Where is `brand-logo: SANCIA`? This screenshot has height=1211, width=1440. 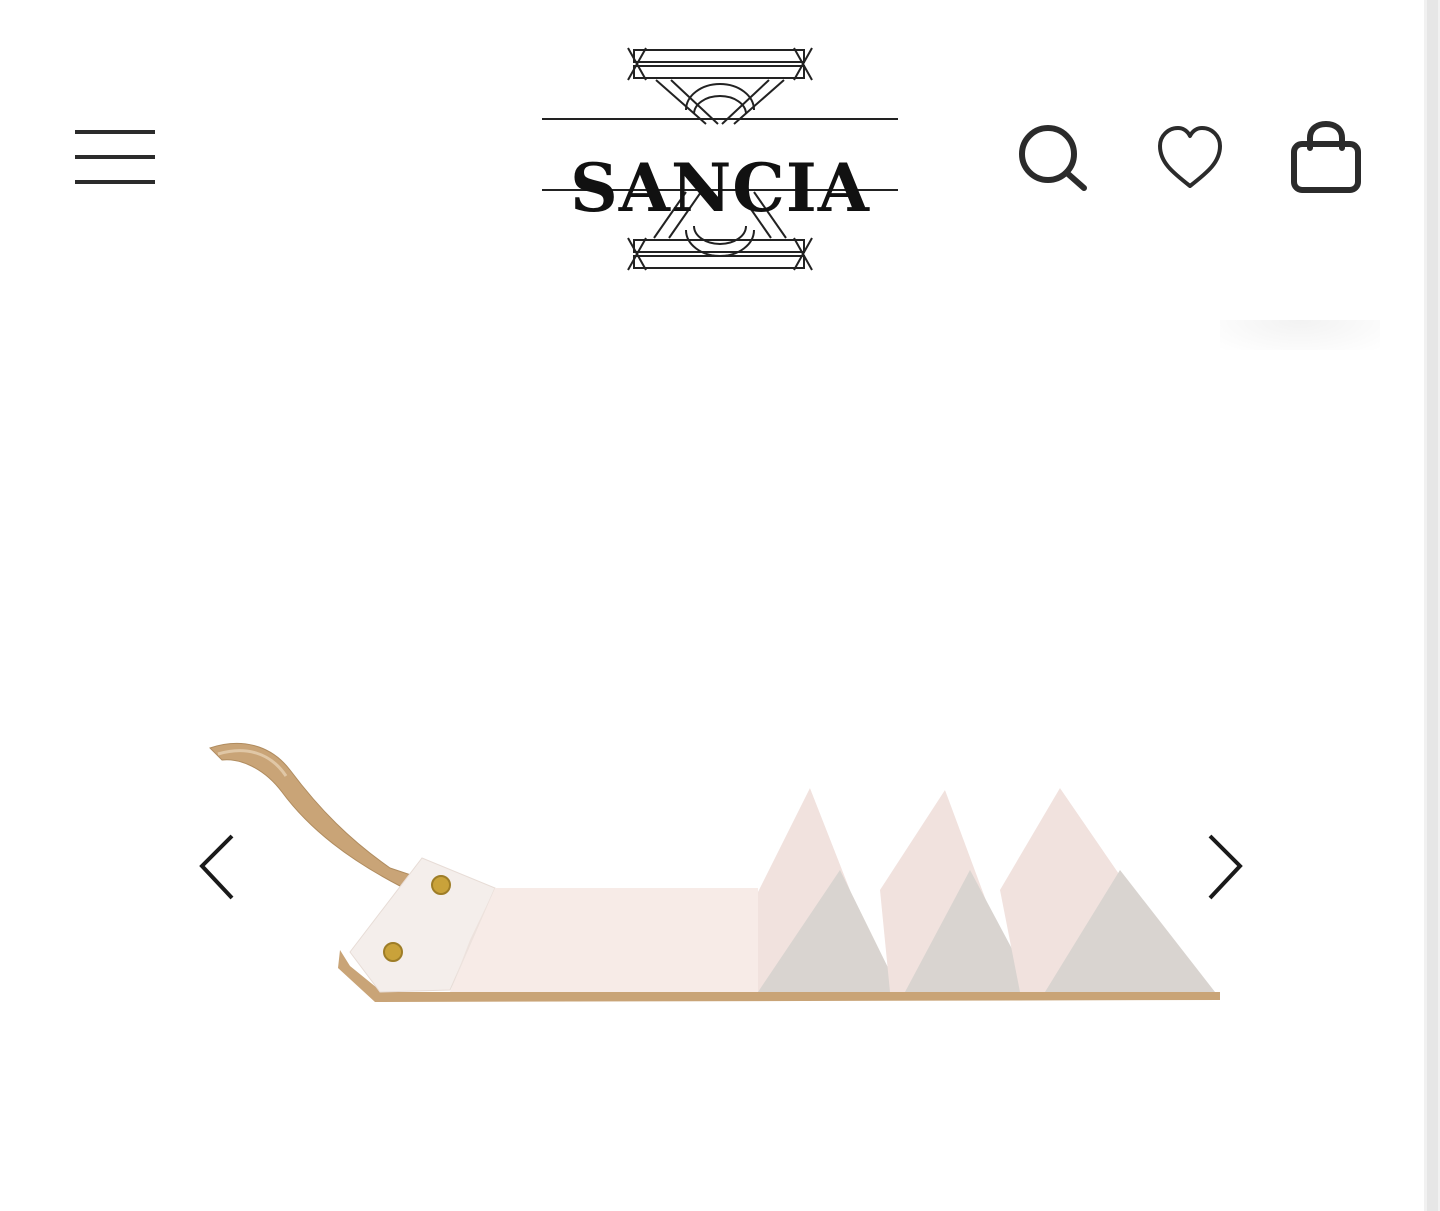 brand-logo: SANCIA is located at coordinates (720, 156).